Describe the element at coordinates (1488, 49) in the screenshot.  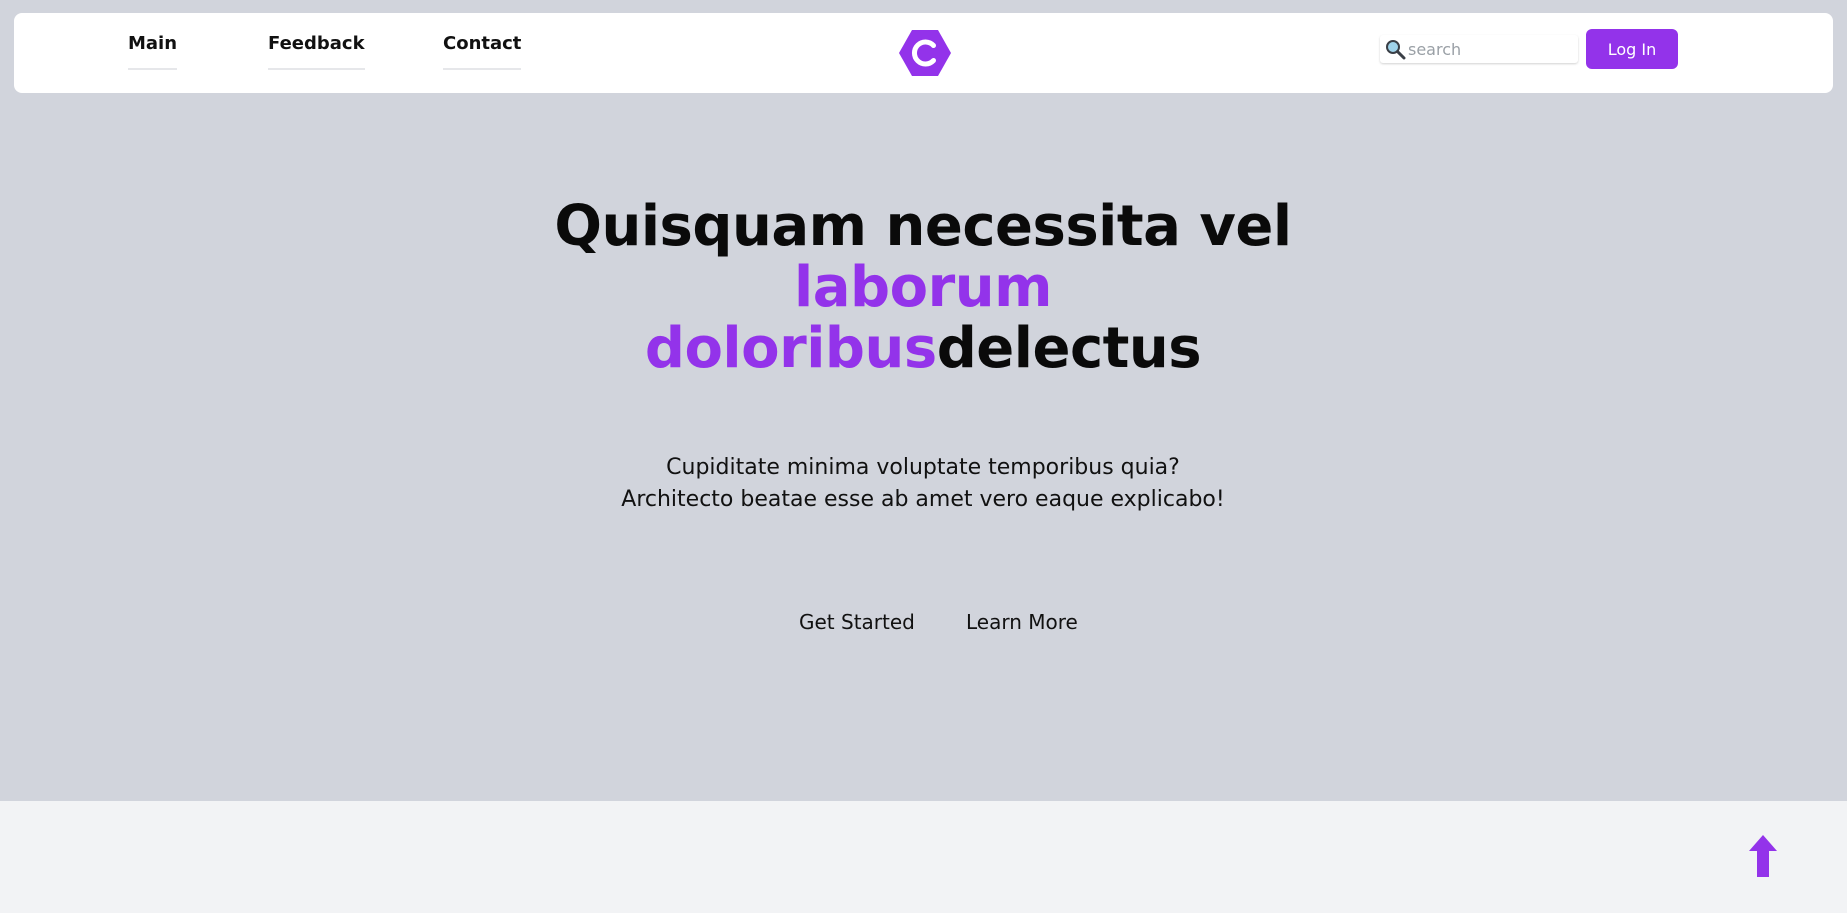
I see `search-input` at that location.